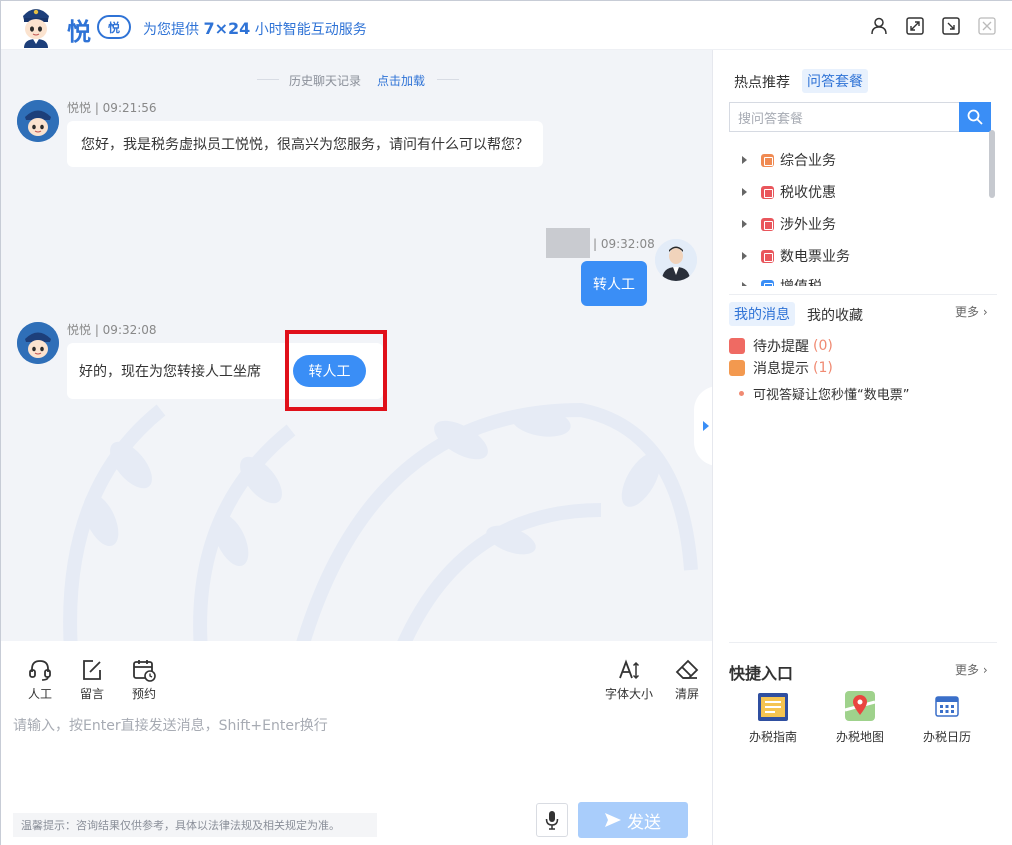  Describe the element at coordinates (195, 825) in the screenshot. I see `disclaimer-tip: 温馨提示：咨询结果仅供参考，具体以法律法规及相关规定为准。` at that location.